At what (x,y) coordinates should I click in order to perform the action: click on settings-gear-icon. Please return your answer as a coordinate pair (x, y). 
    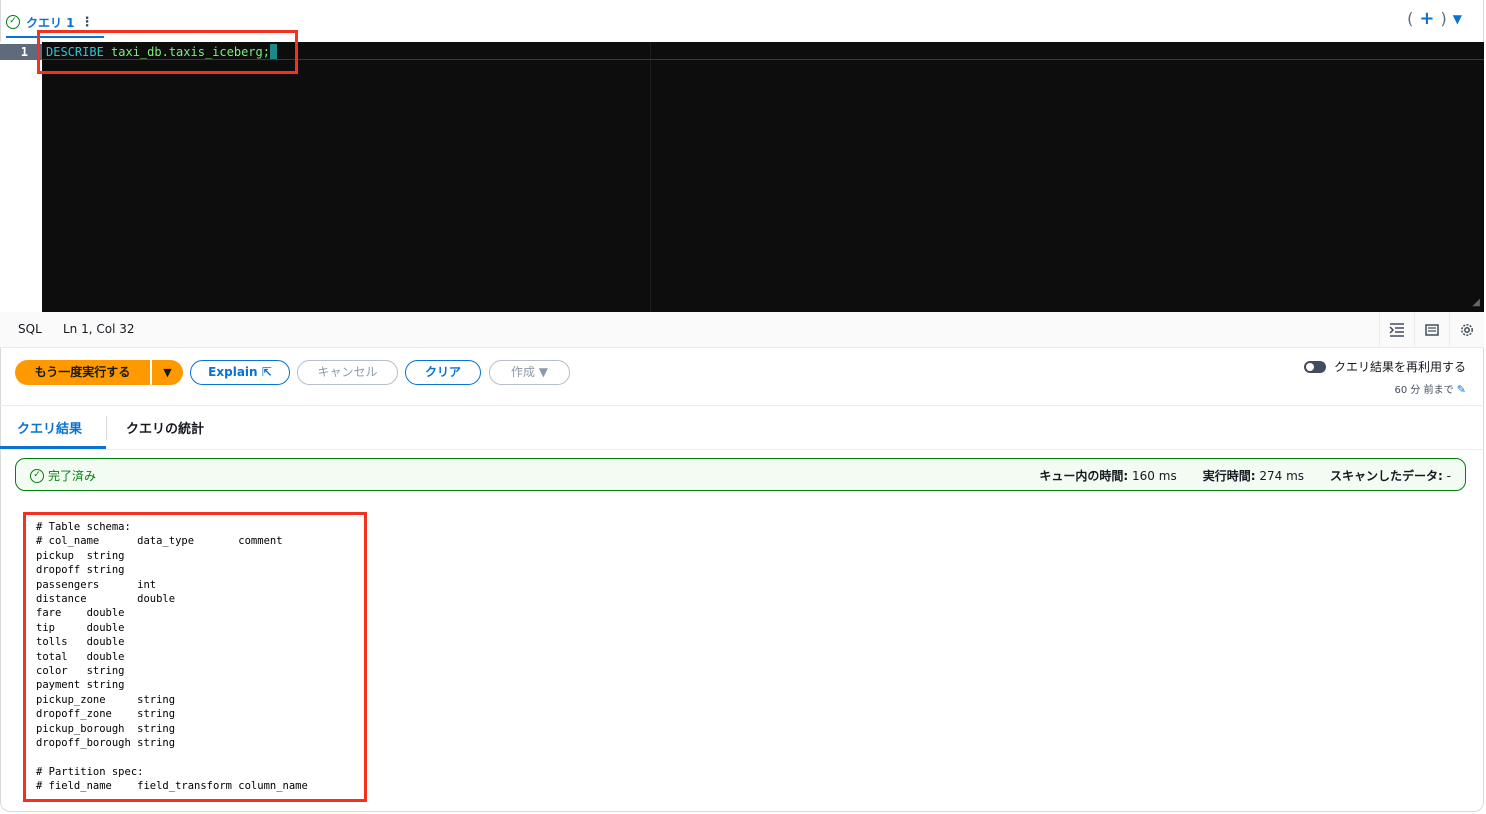
    Looking at the image, I should click on (1466, 330).